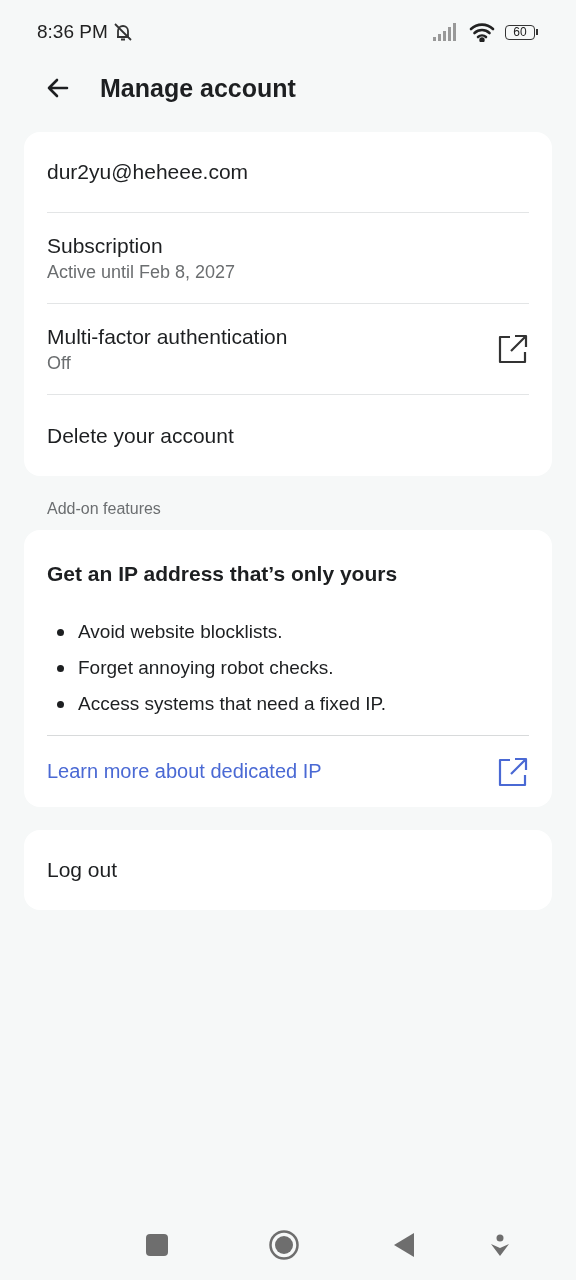 Image resolution: width=576 pixels, height=1280 pixels. I want to click on learn-more-link: Learn more about dedicated IP, so click(184, 771).